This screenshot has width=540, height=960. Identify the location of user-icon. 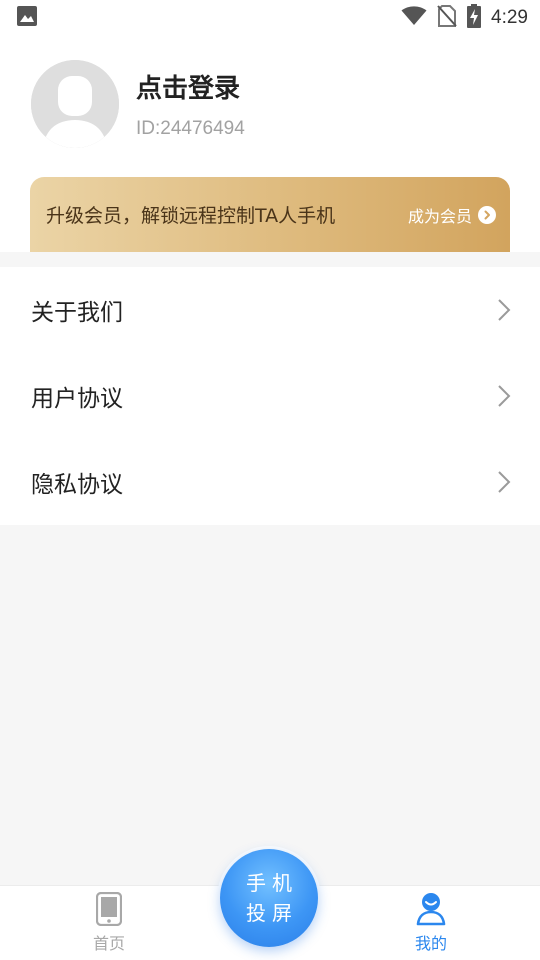
(431, 909).